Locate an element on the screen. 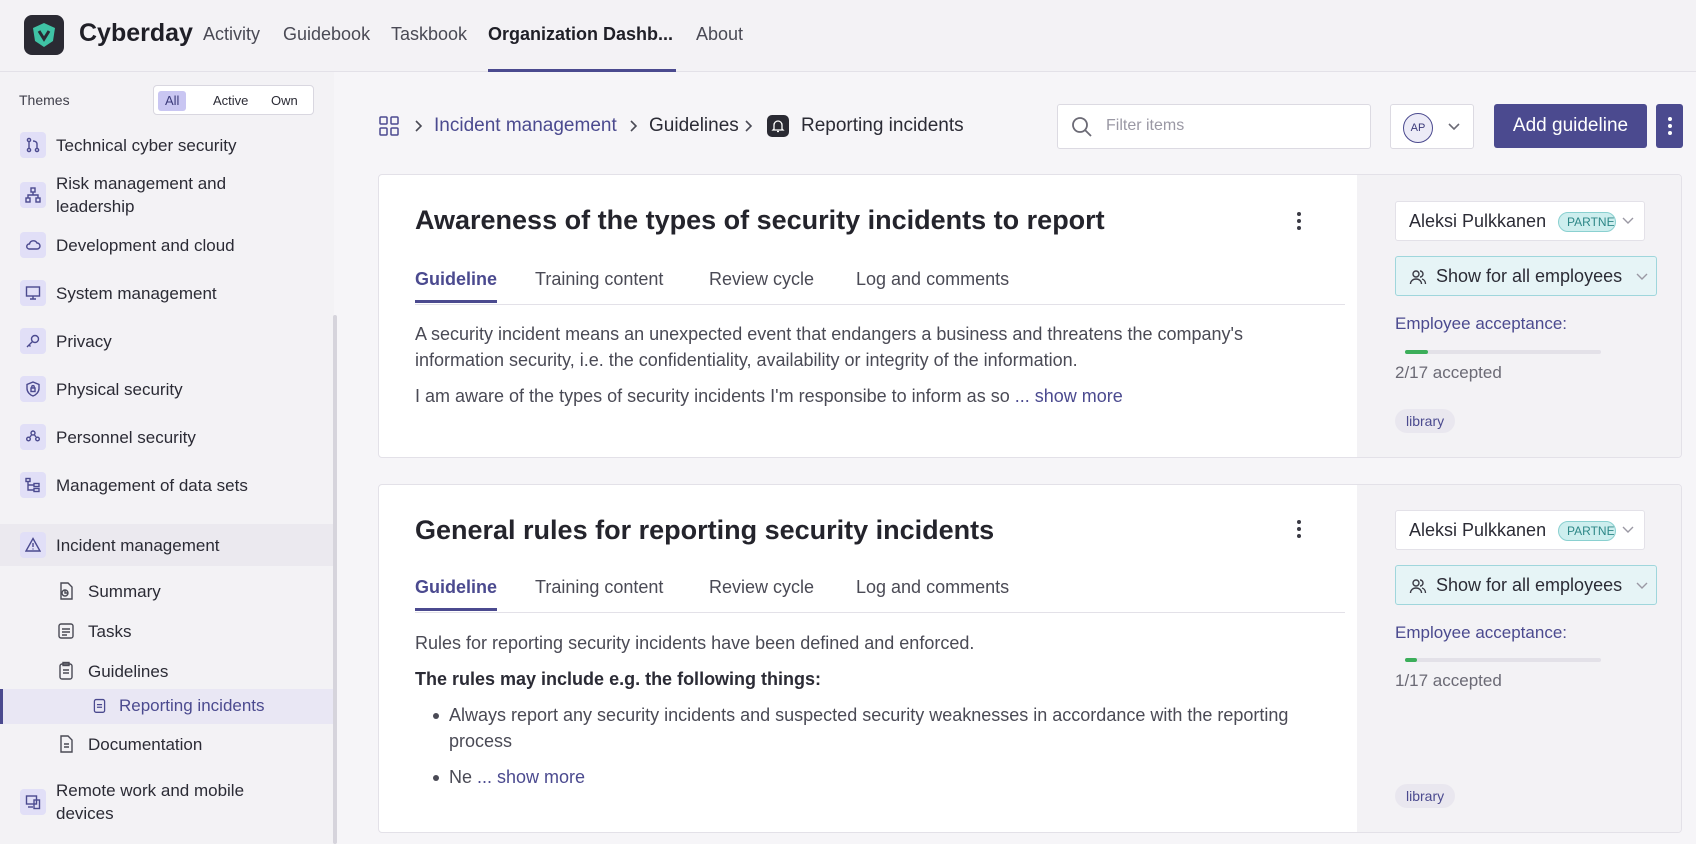 The image size is (1696, 844). filter-active: Active is located at coordinates (230, 101).